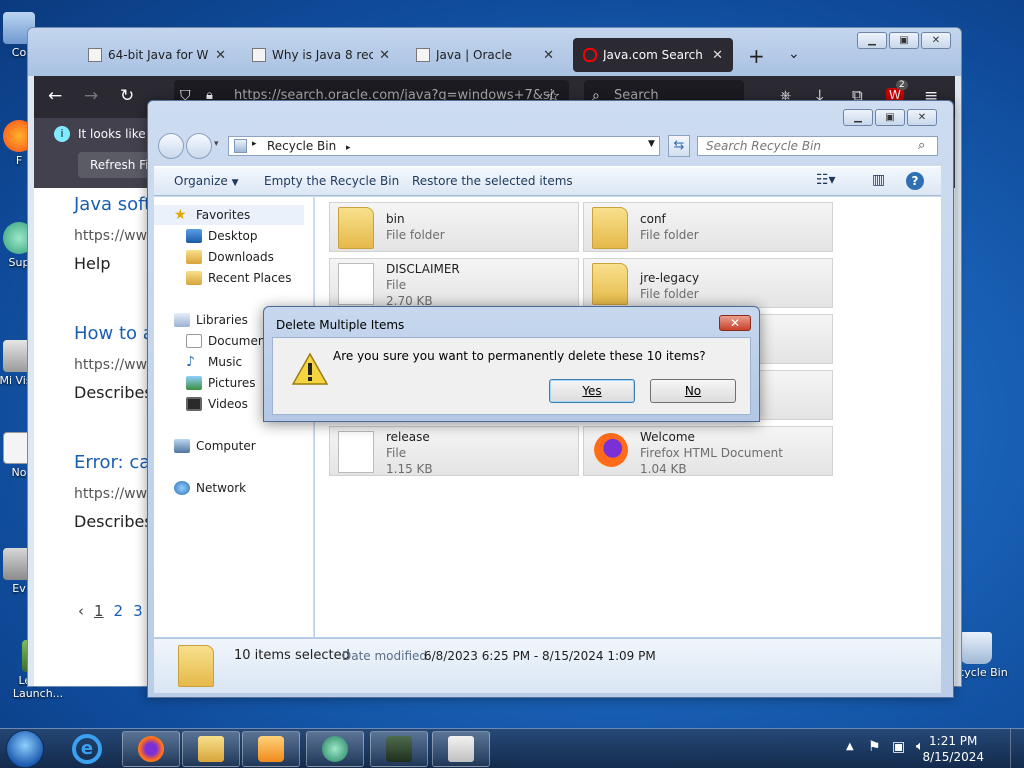 This screenshot has width=1024, height=768. What do you see at coordinates (663, 469) in the screenshot?
I see `item-size: 1.04 KB` at bounding box center [663, 469].